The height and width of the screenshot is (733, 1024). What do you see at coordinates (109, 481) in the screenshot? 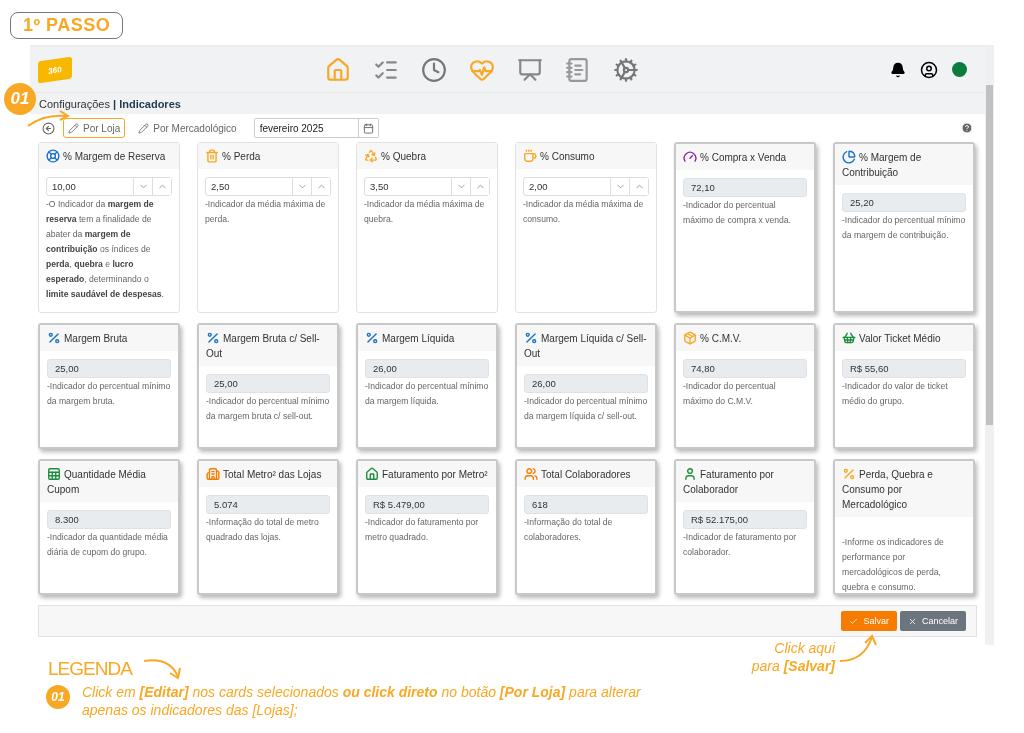
I see `card-title: Quantidade Média Cupom` at bounding box center [109, 481].